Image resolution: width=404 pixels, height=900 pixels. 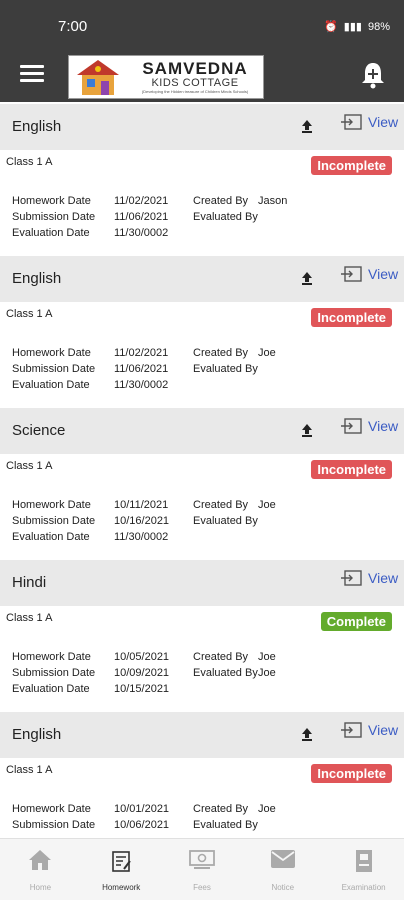 I want to click on alarm-icon: ⏰, so click(x=331, y=27).